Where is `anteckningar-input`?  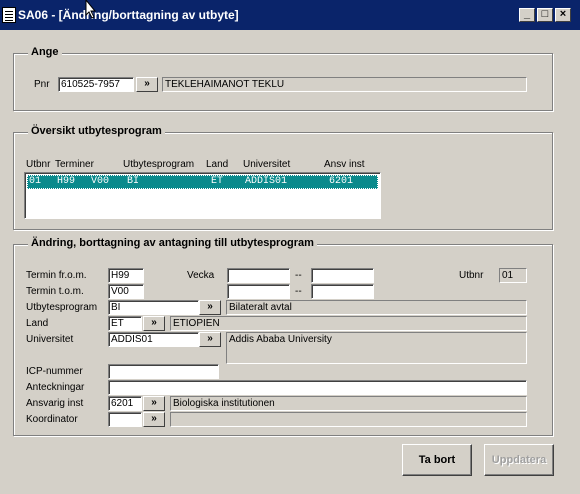
anteckningar-input is located at coordinates (317, 387).